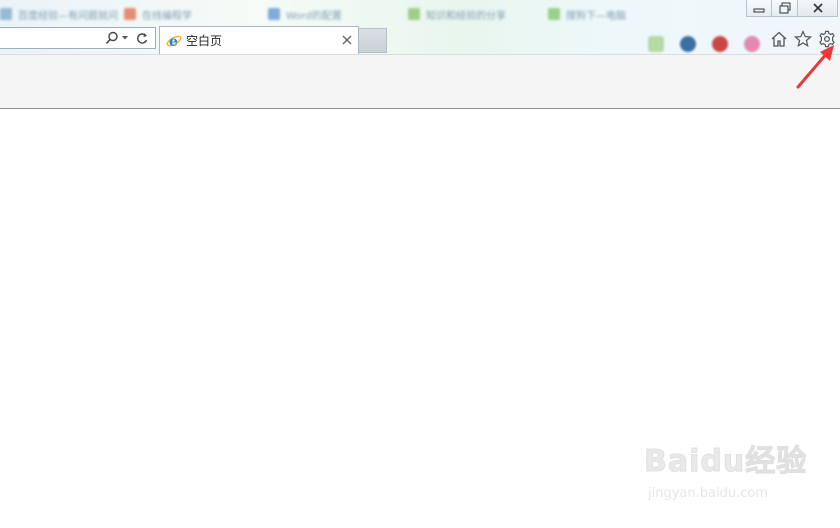 The image size is (840, 528). I want to click on background-tab: 百度经验—有问题就问, so click(59, 14).